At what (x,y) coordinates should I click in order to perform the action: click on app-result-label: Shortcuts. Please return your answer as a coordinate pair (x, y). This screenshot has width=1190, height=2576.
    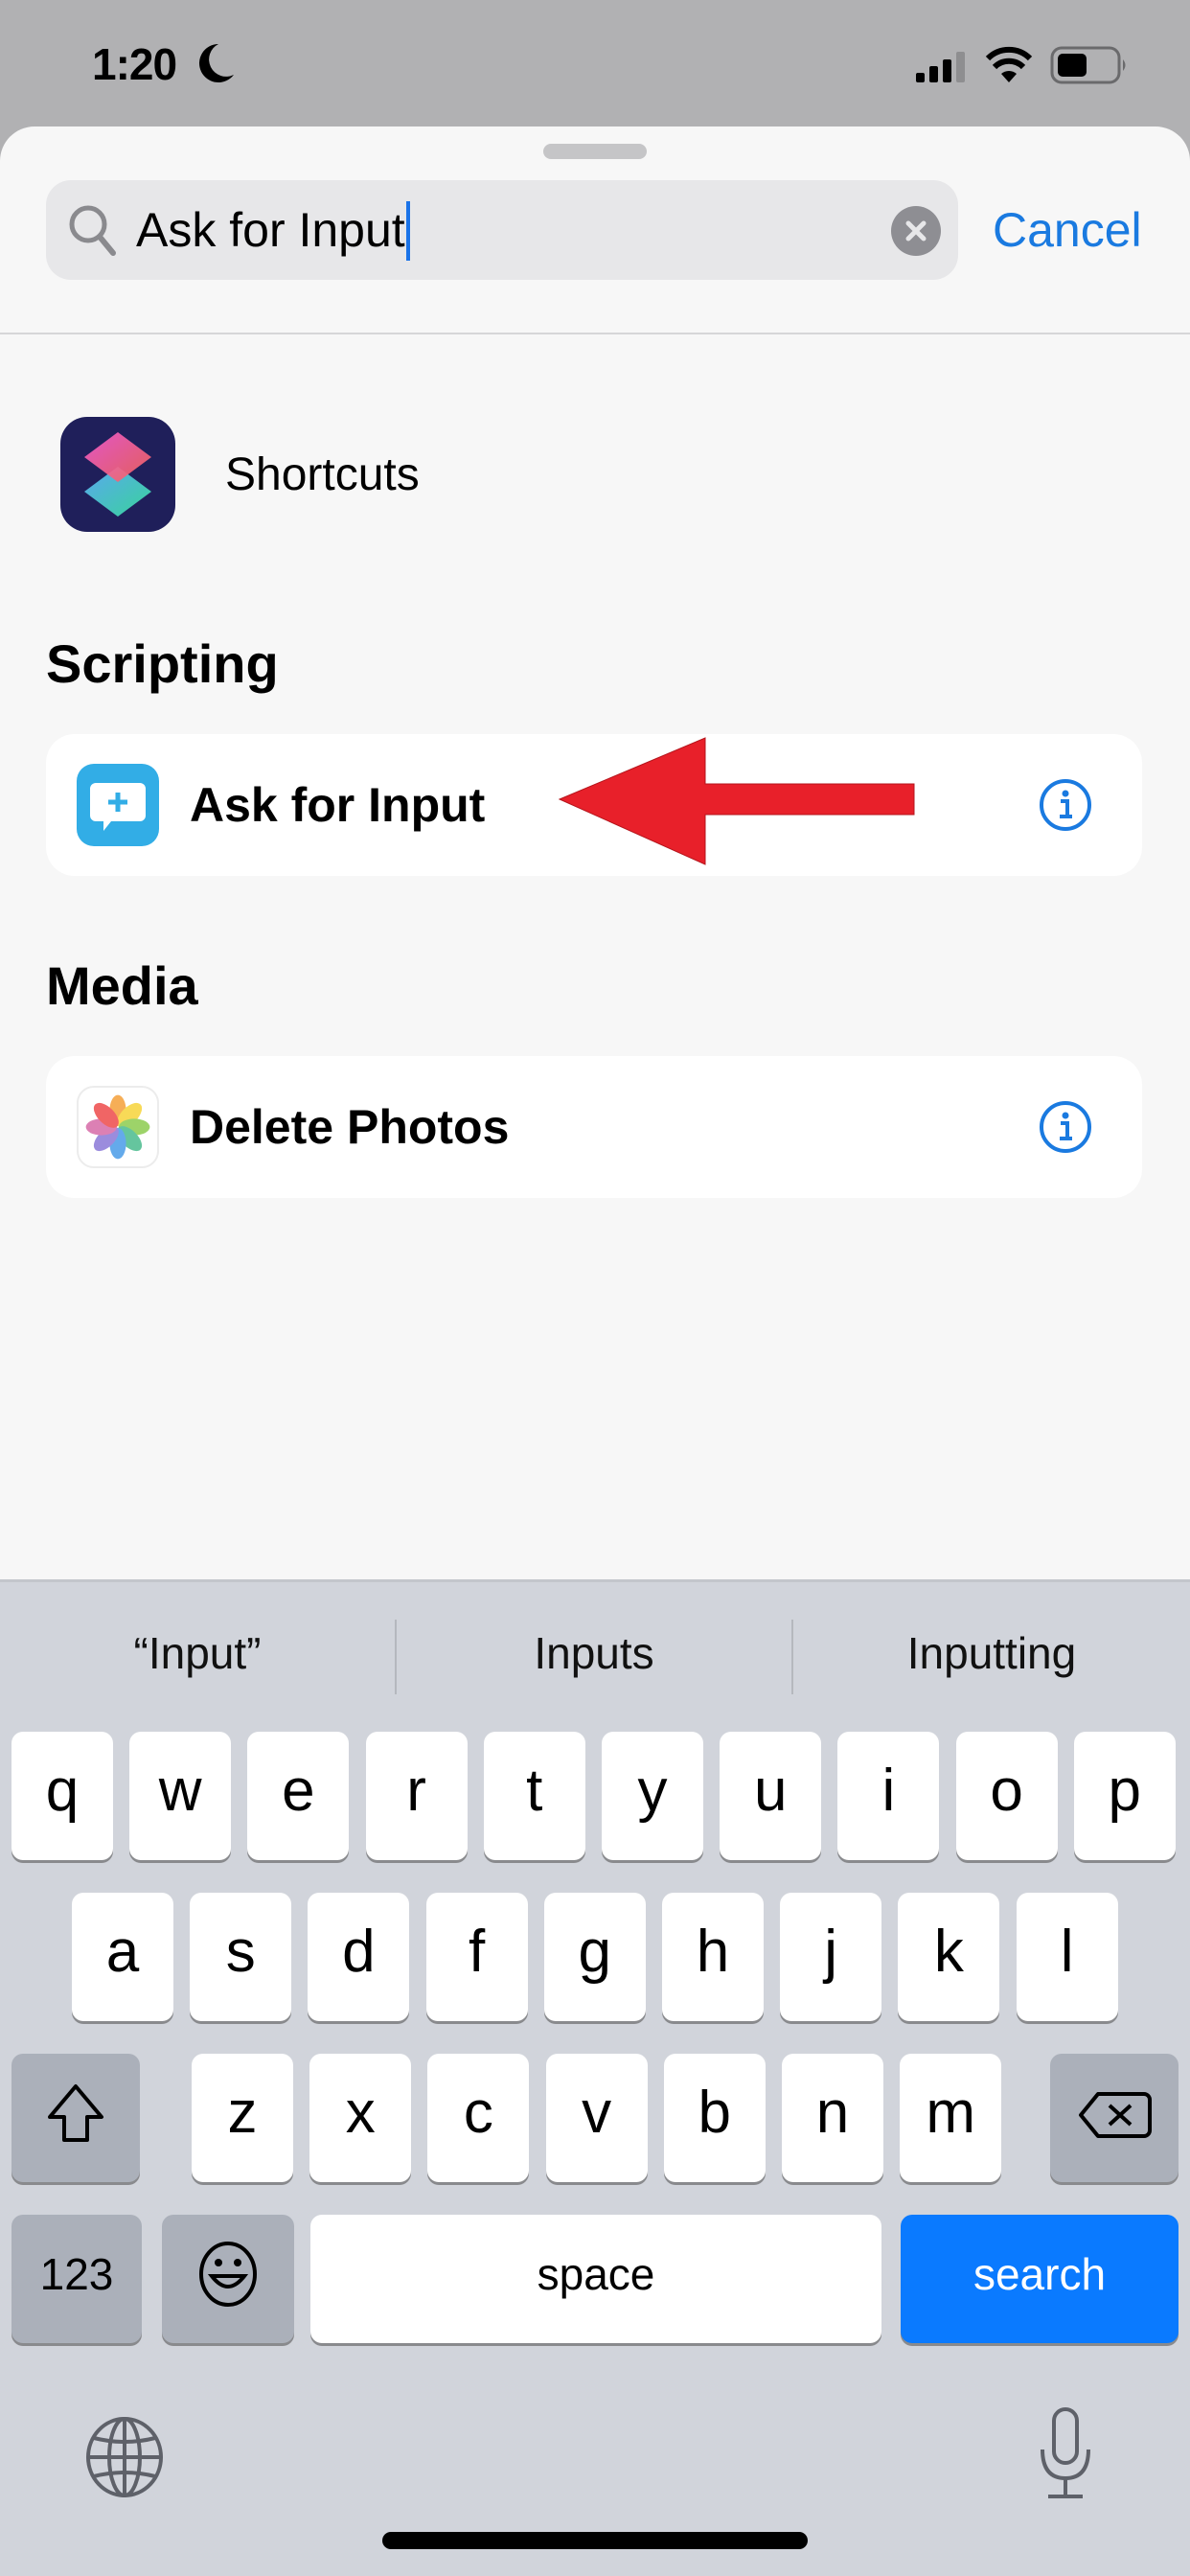
    Looking at the image, I should click on (323, 475).